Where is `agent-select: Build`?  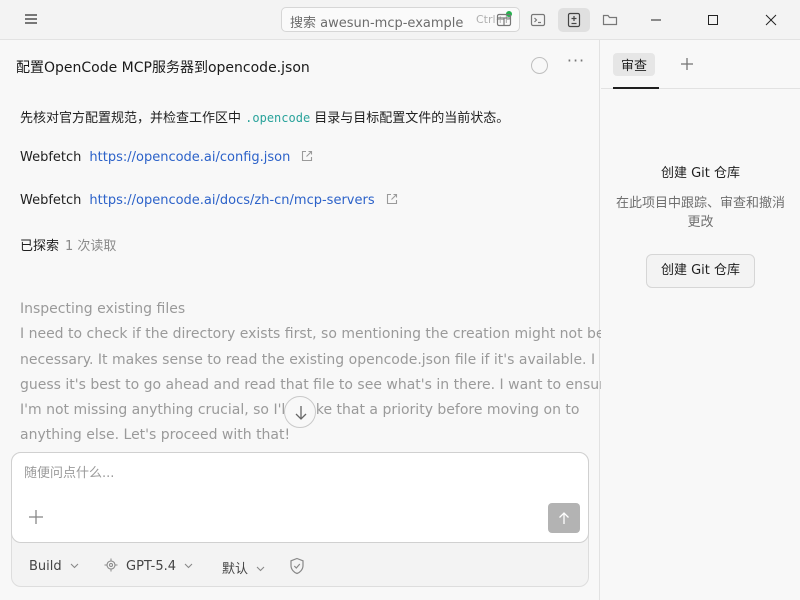
agent-select: Build is located at coordinates (54, 566).